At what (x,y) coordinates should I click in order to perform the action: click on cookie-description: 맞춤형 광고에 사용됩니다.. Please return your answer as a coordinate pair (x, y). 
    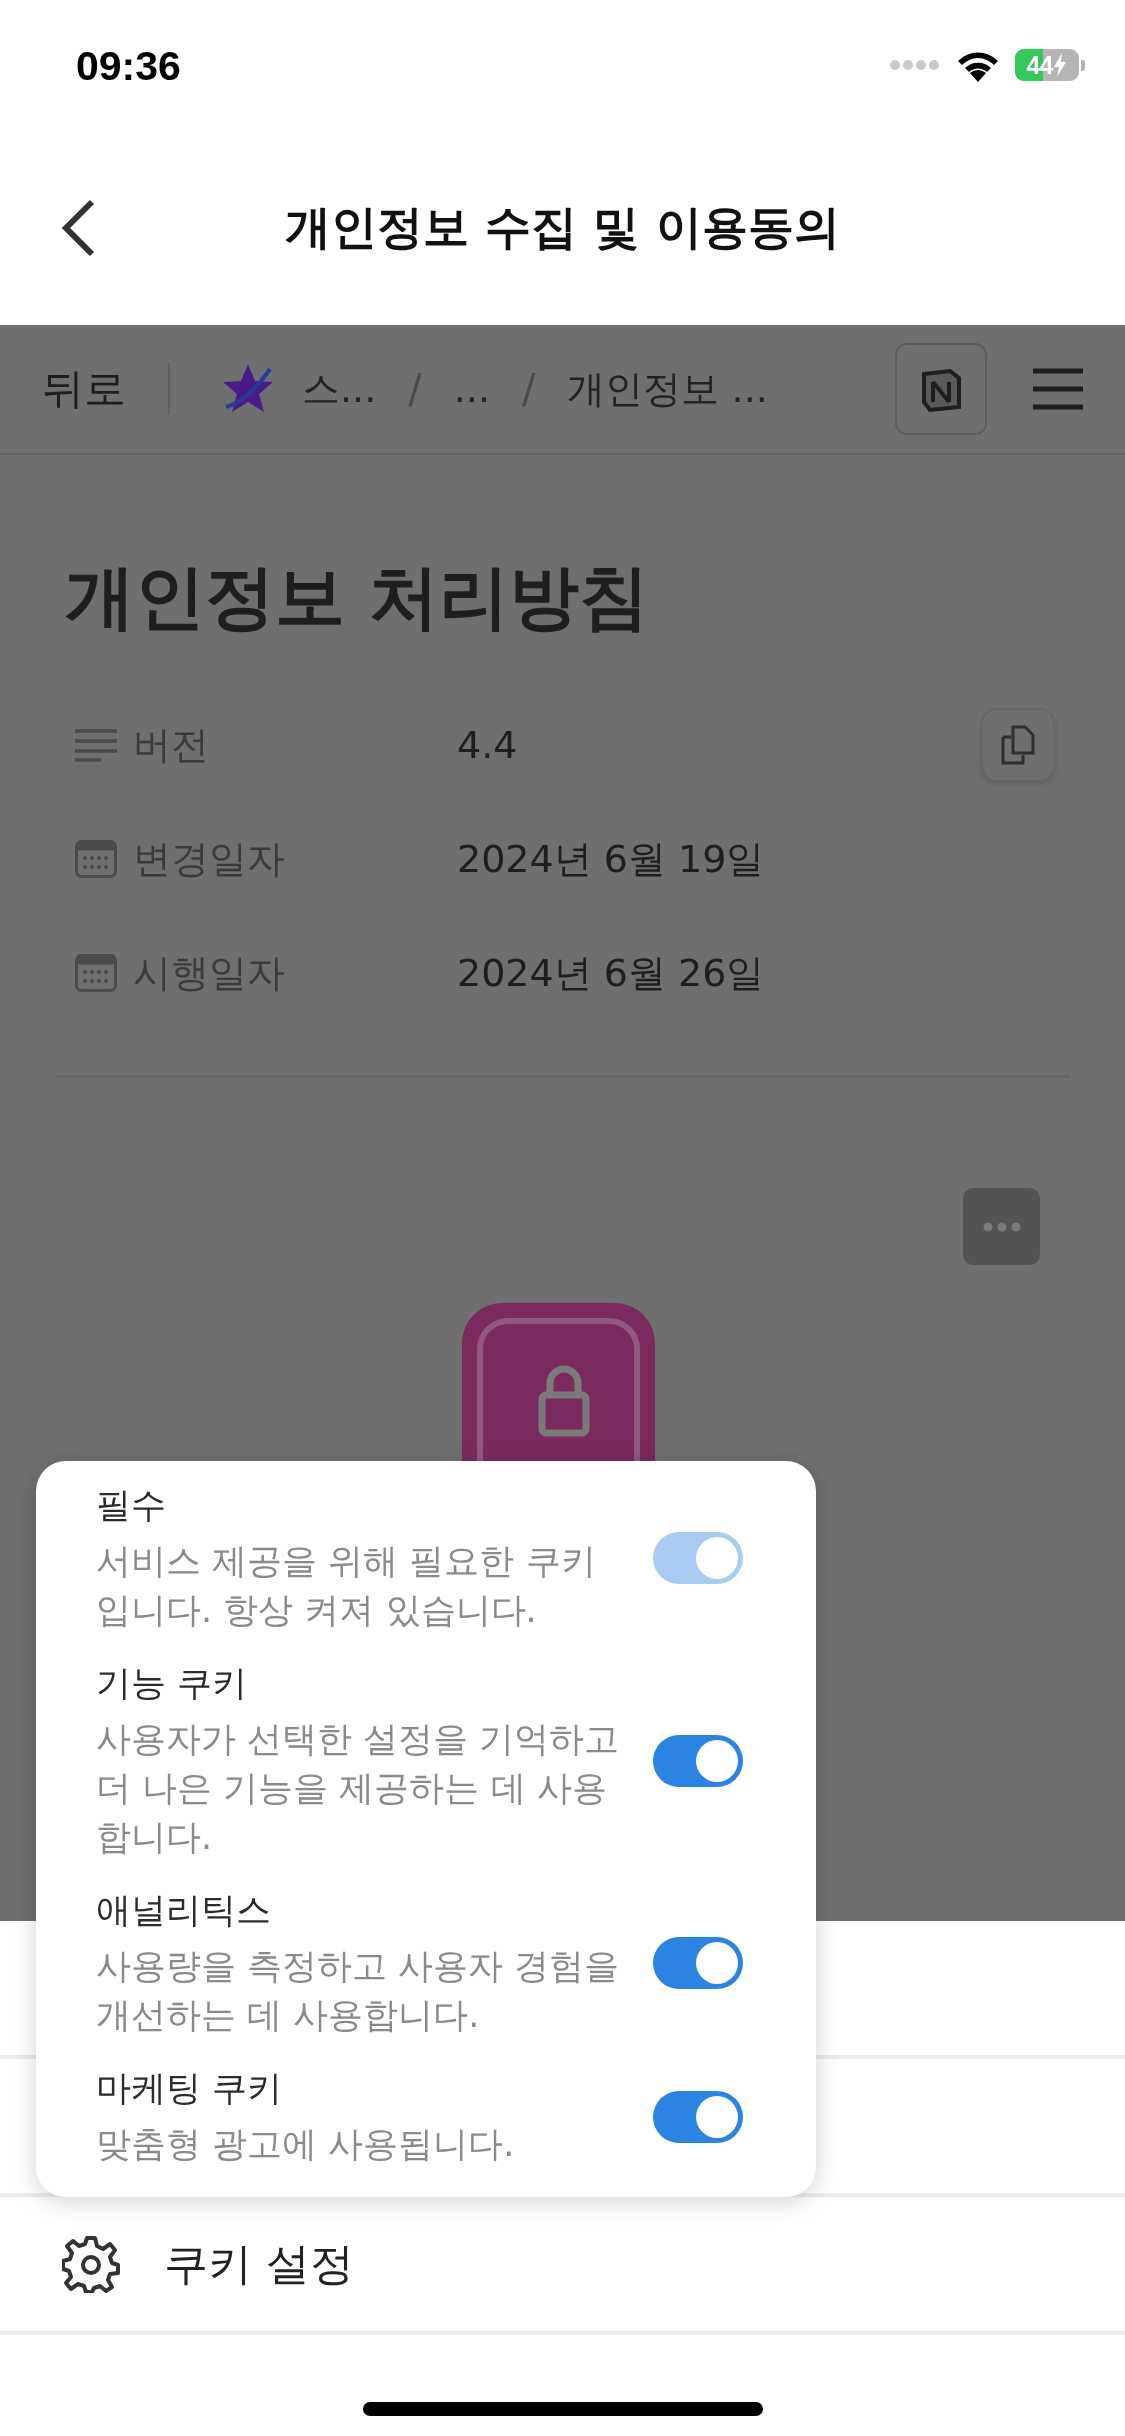
    Looking at the image, I should click on (306, 2144).